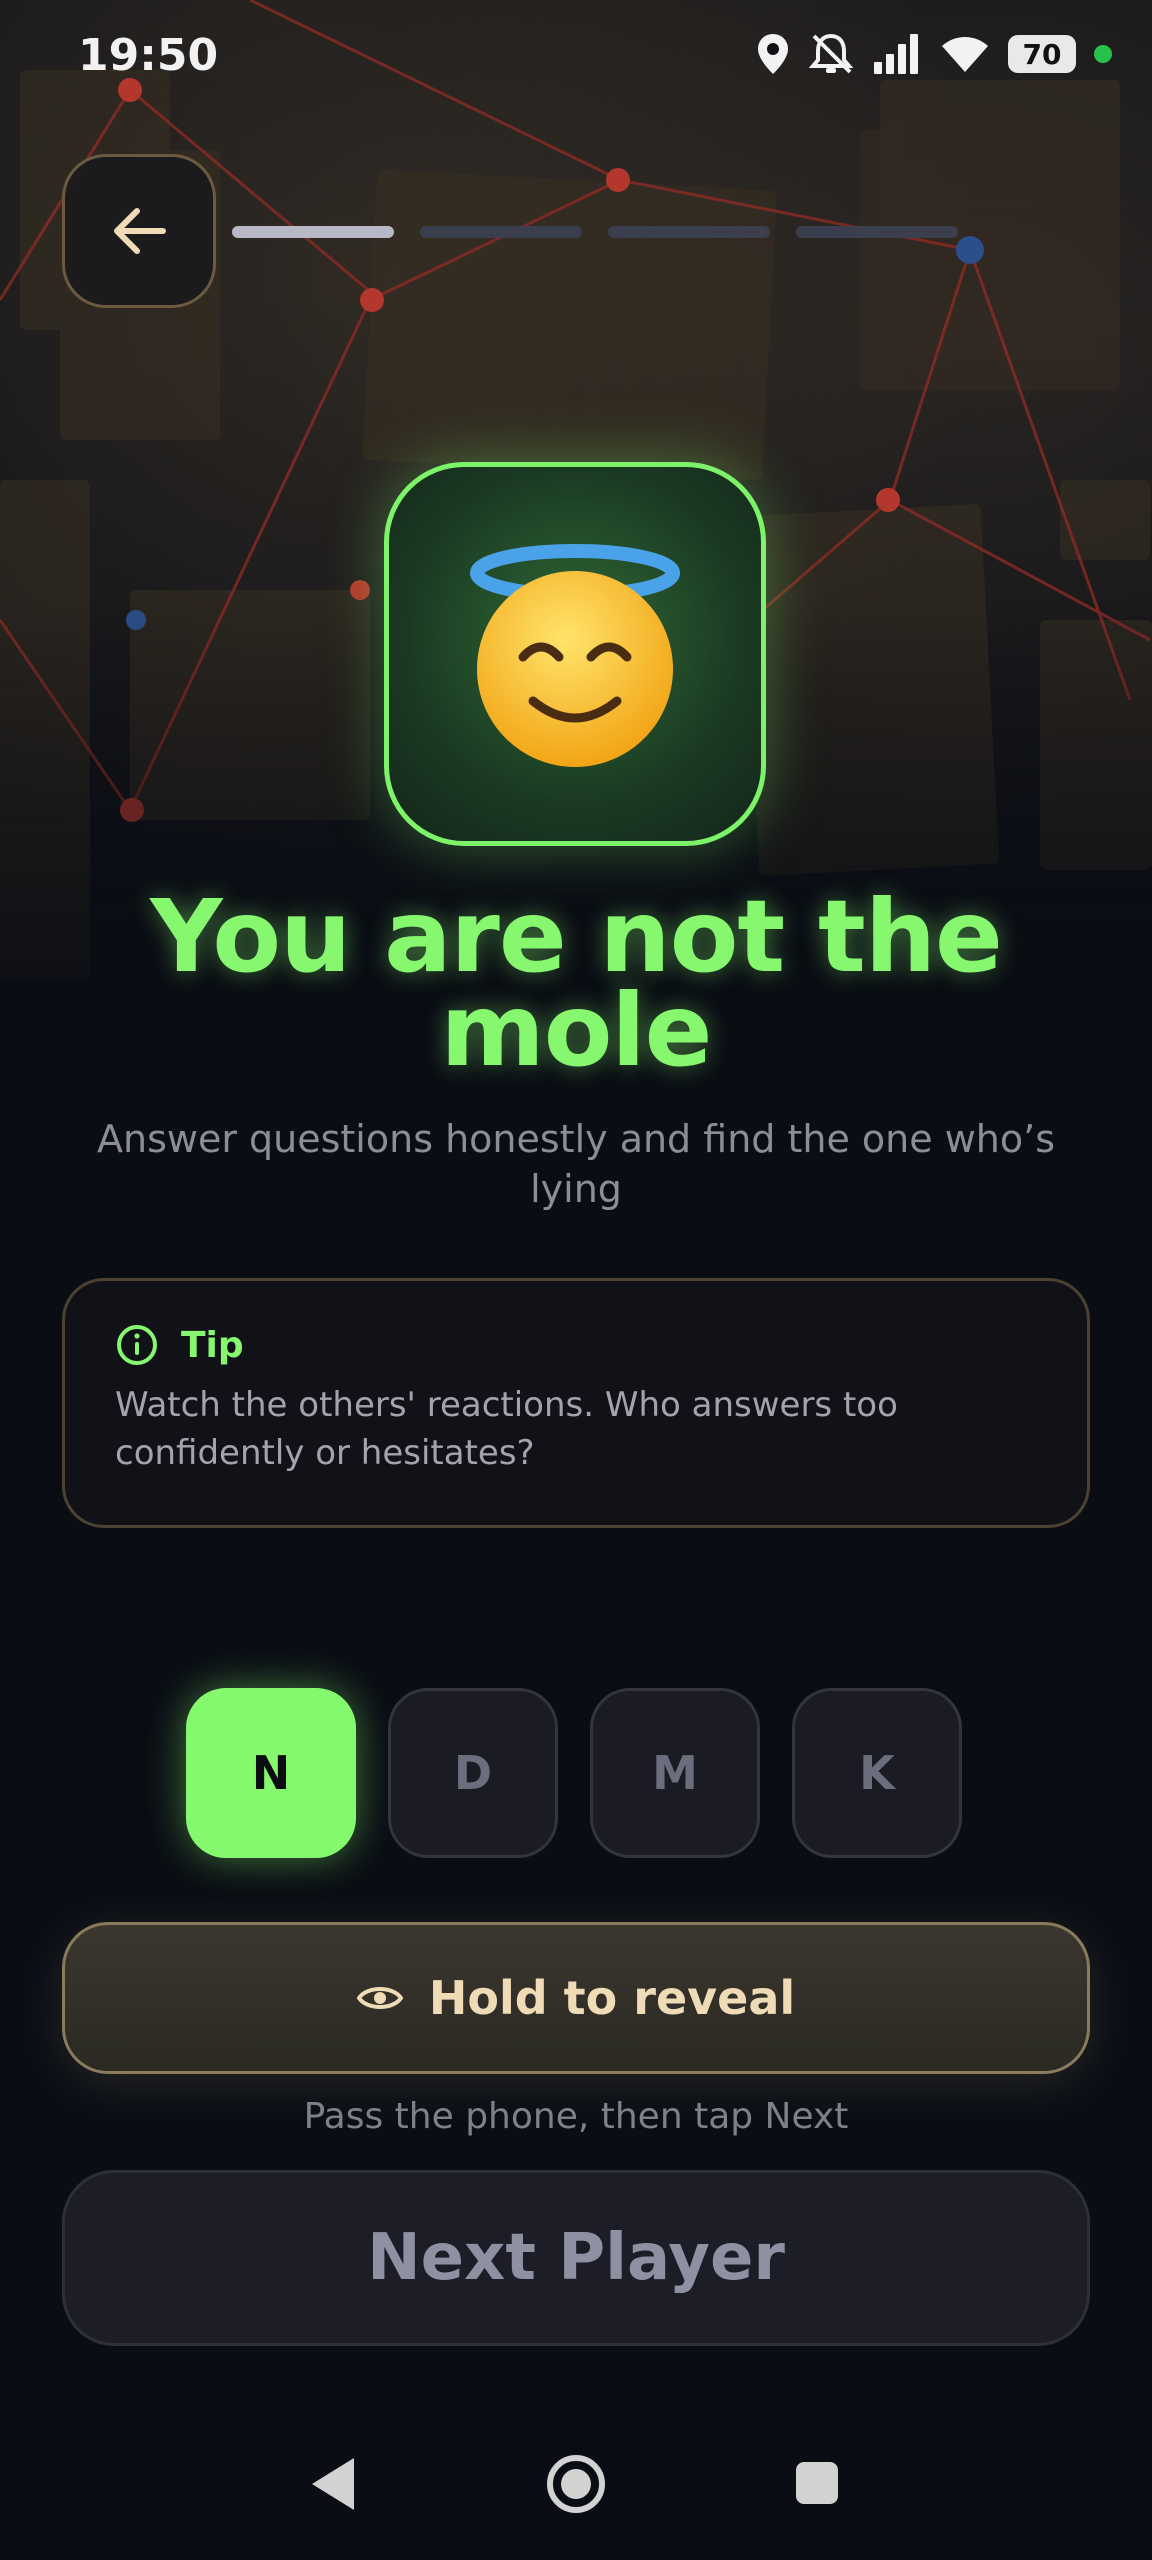 The width and height of the screenshot is (1152, 2560). I want to click on wifi-icon, so click(965, 54).